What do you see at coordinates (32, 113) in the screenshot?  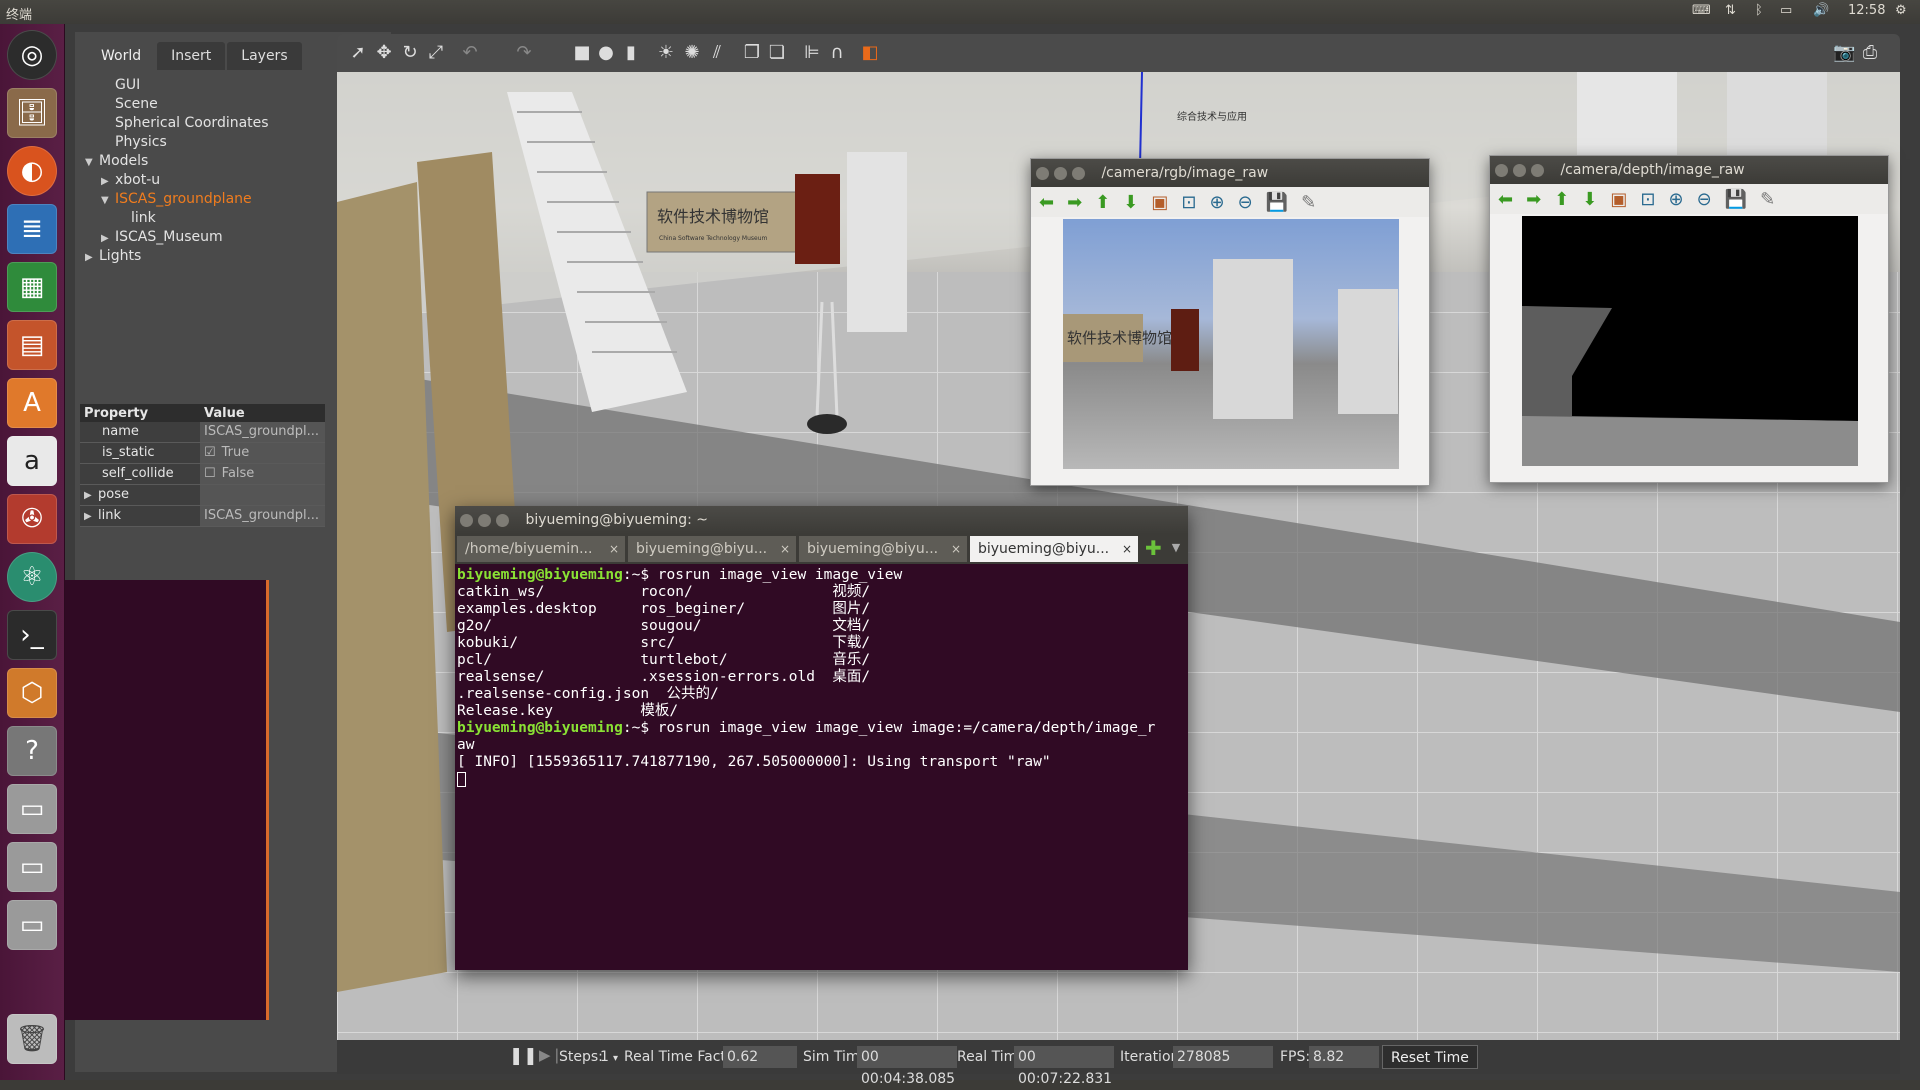 I see `files-icon: 🗄` at bounding box center [32, 113].